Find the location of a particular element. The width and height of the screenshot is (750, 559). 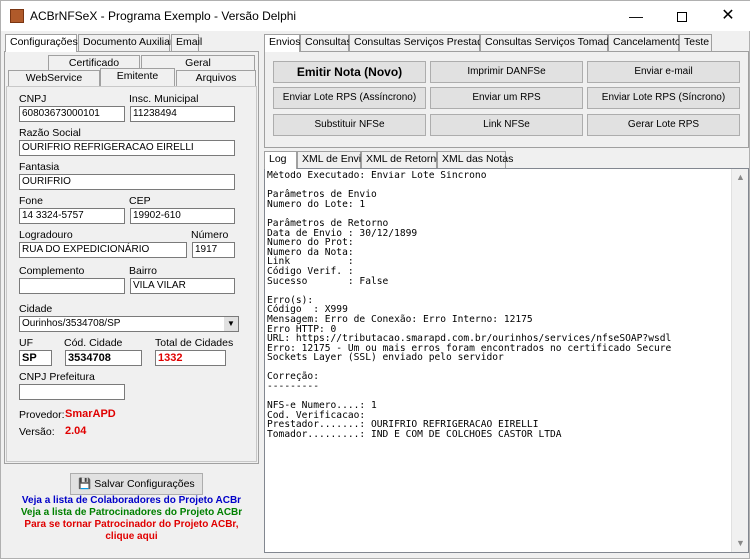

link-nfse-button: Link NFSe is located at coordinates (506, 125).